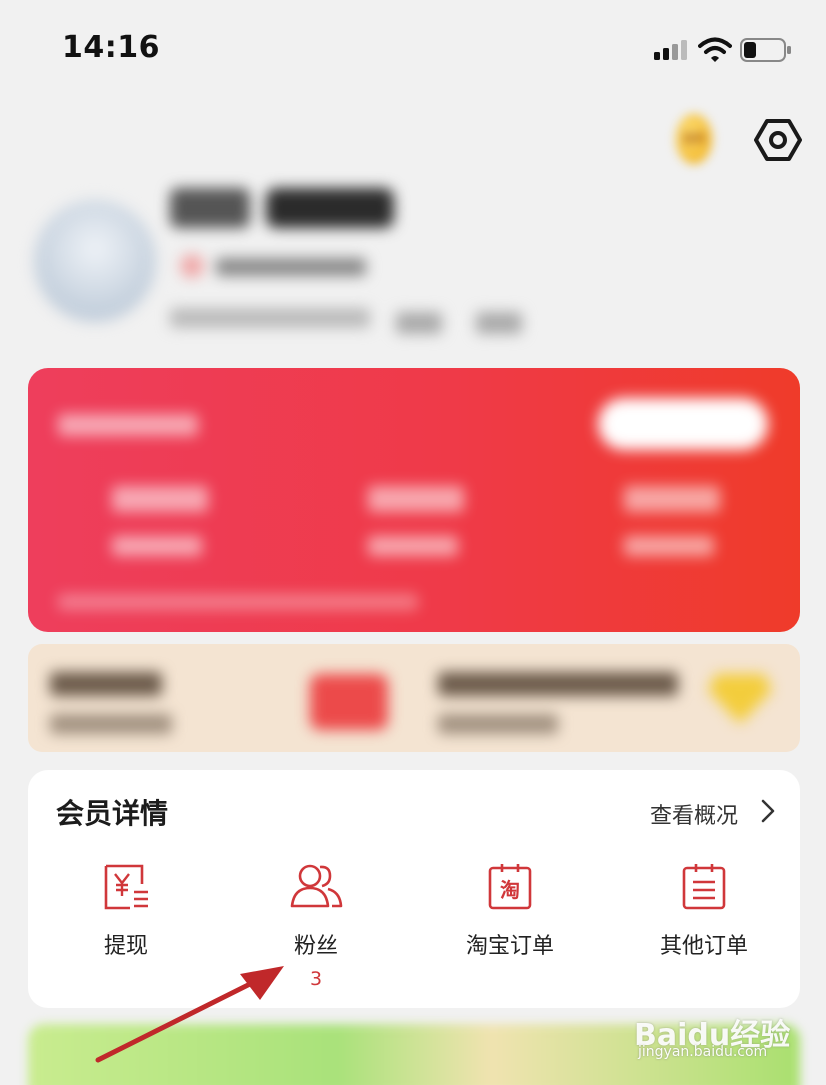 This screenshot has width=826, height=1085. What do you see at coordinates (126, 887) in the screenshot?
I see `withdraw-yen-icon` at bounding box center [126, 887].